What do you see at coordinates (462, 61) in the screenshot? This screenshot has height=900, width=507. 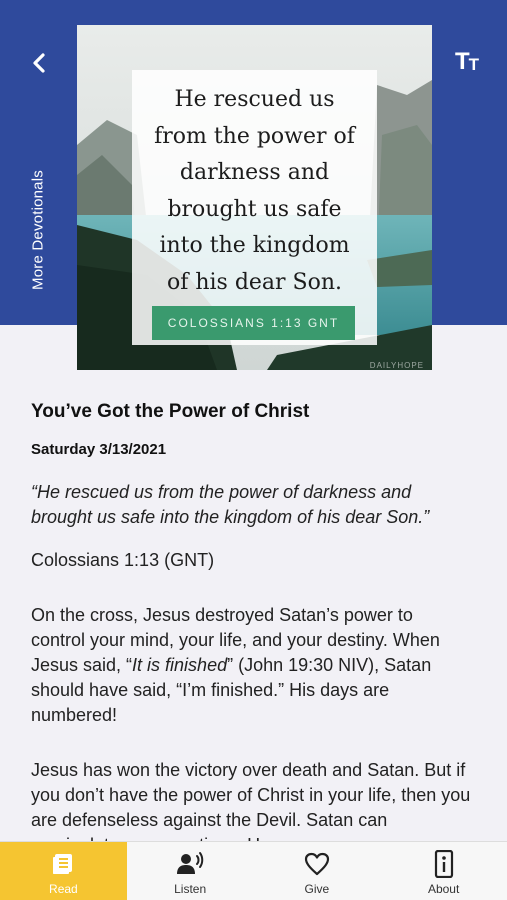 I see `text-size-icon: T` at bounding box center [462, 61].